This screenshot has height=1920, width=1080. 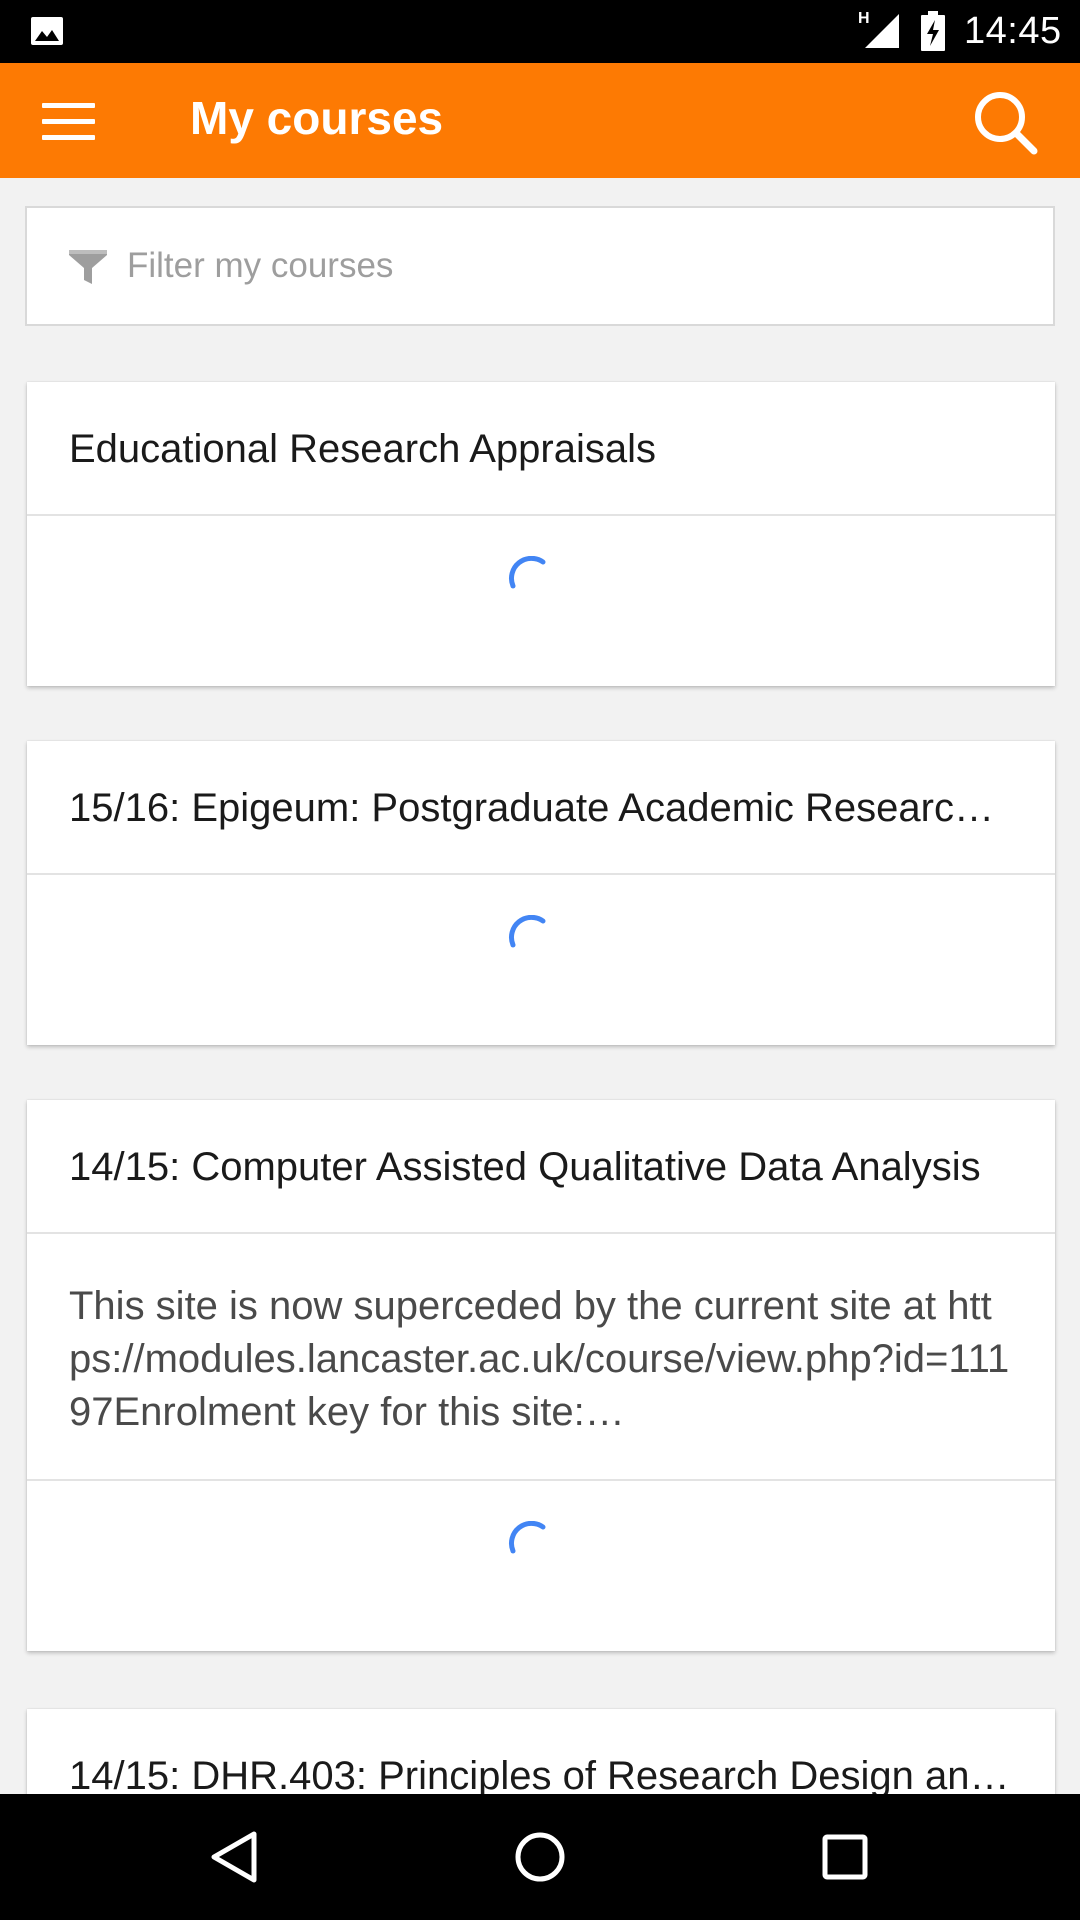 What do you see at coordinates (1006, 123) in the screenshot?
I see `search-icon` at bounding box center [1006, 123].